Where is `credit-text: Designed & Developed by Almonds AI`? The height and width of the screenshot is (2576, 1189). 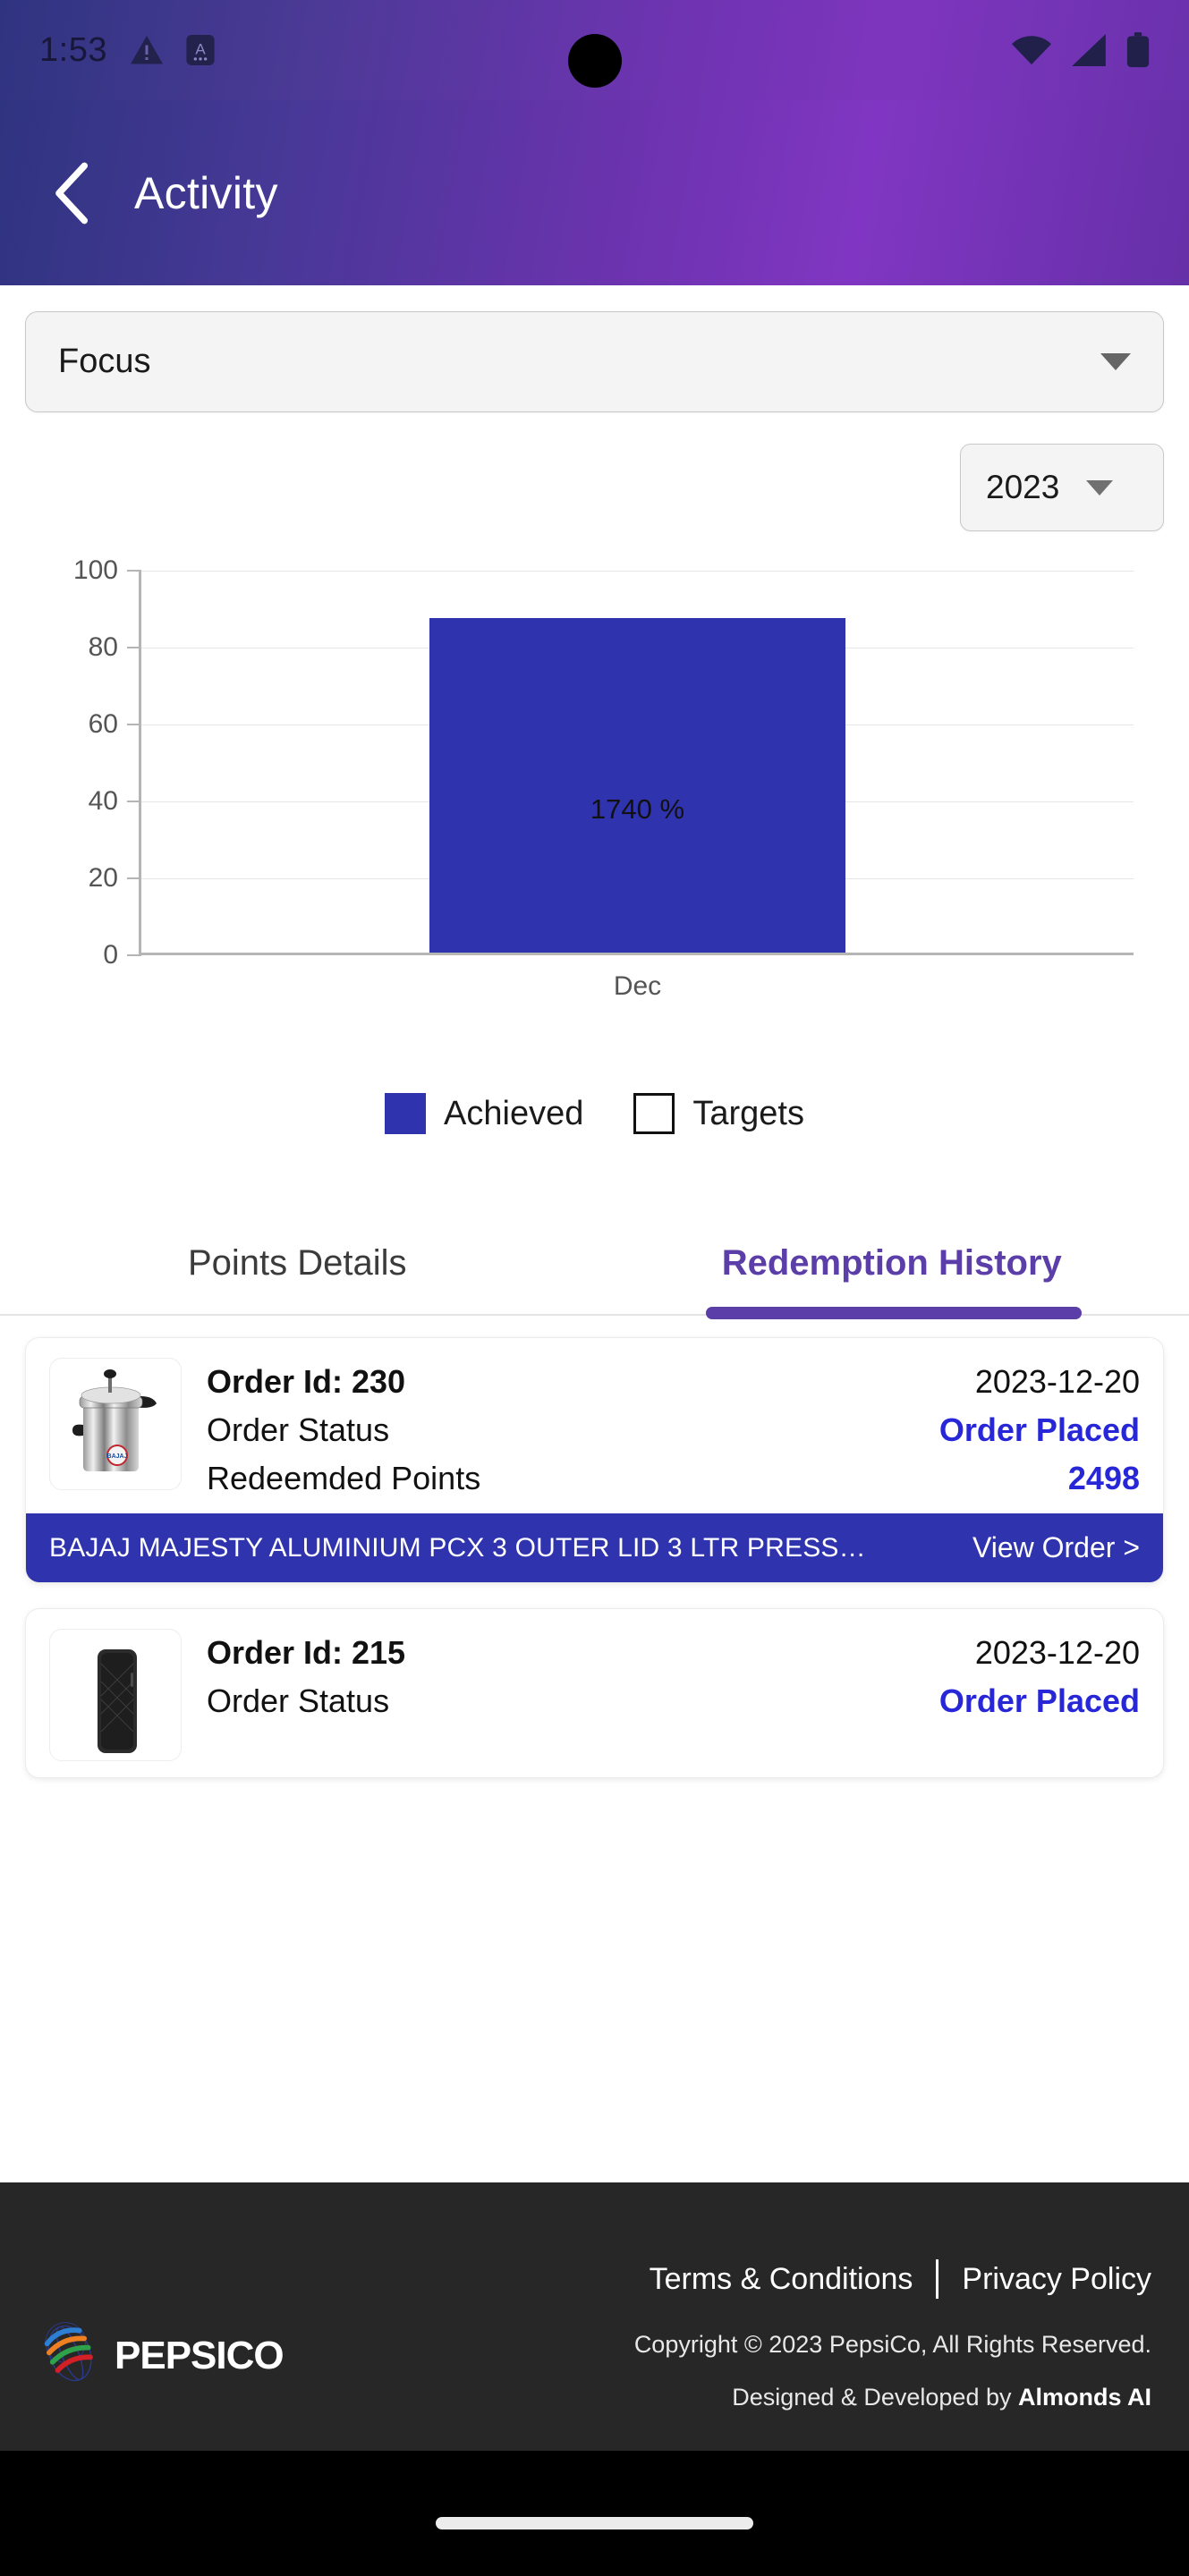
credit-text: Designed & Developed by Almonds AI is located at coordinates (892, 2397).